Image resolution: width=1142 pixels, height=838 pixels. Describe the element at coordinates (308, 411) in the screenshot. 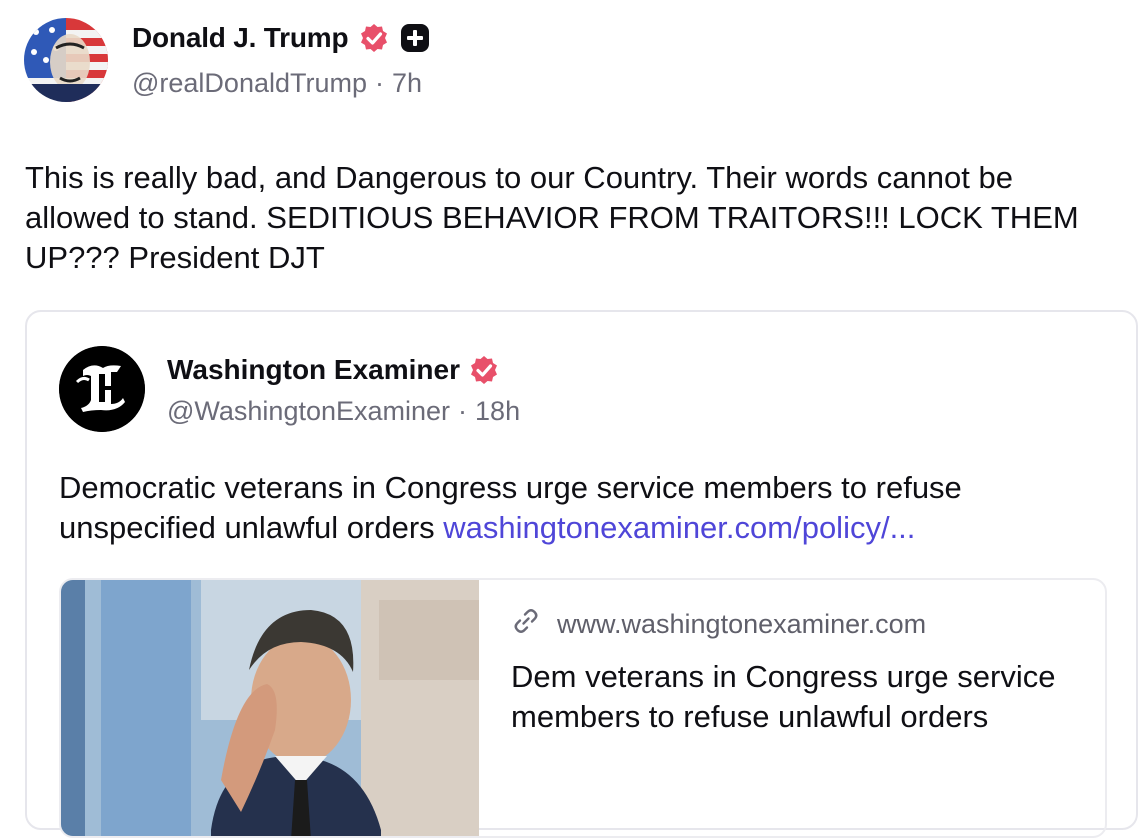

I see `quote-author-handle: @WashingtonExaminer` at that location.